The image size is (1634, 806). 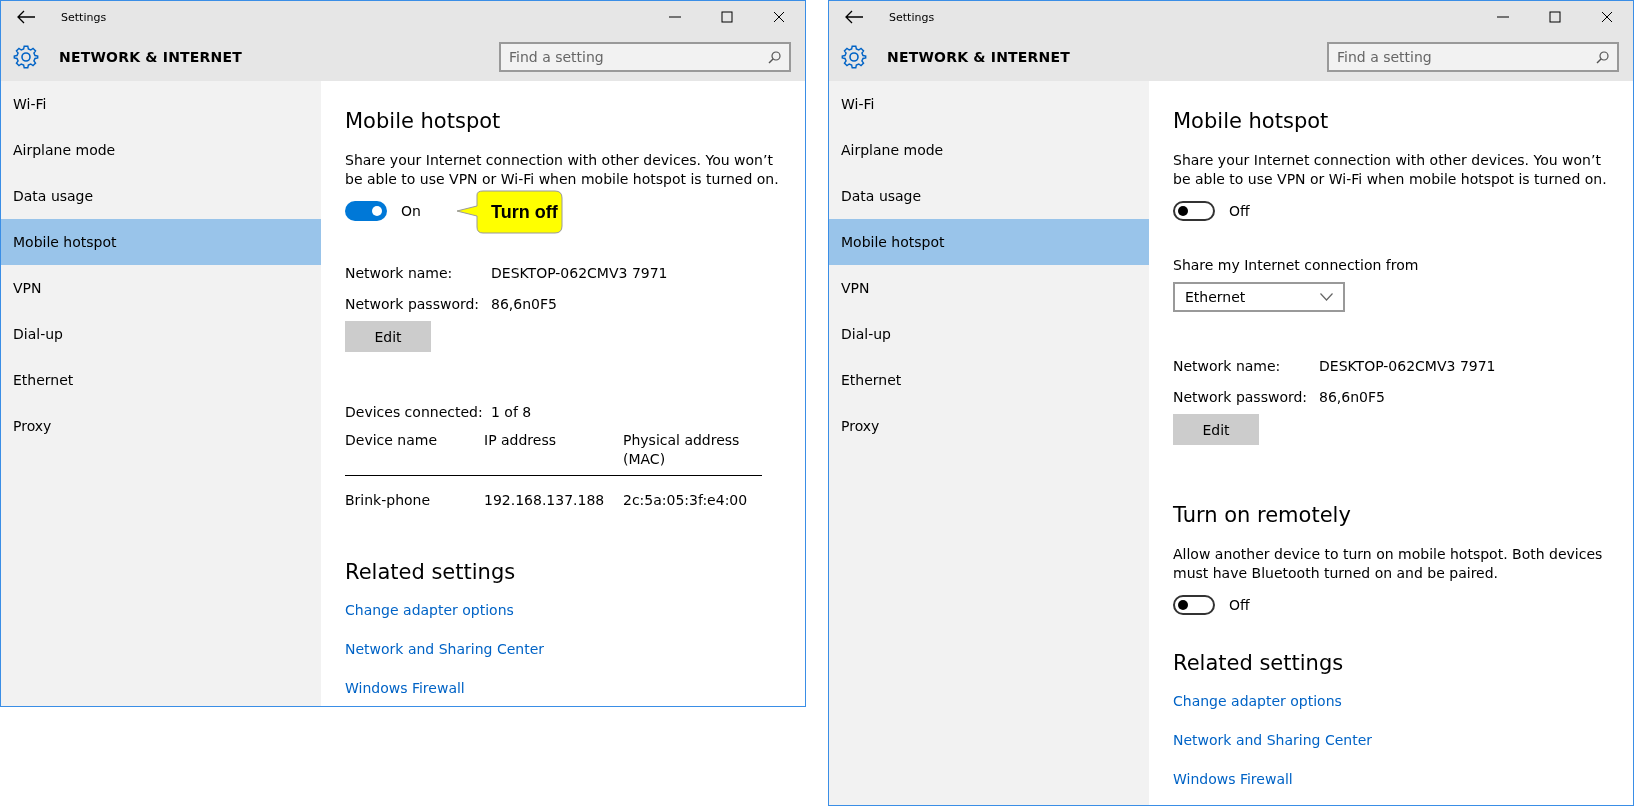 I want to click on column-header: IP address, so click(x=520, y=440).